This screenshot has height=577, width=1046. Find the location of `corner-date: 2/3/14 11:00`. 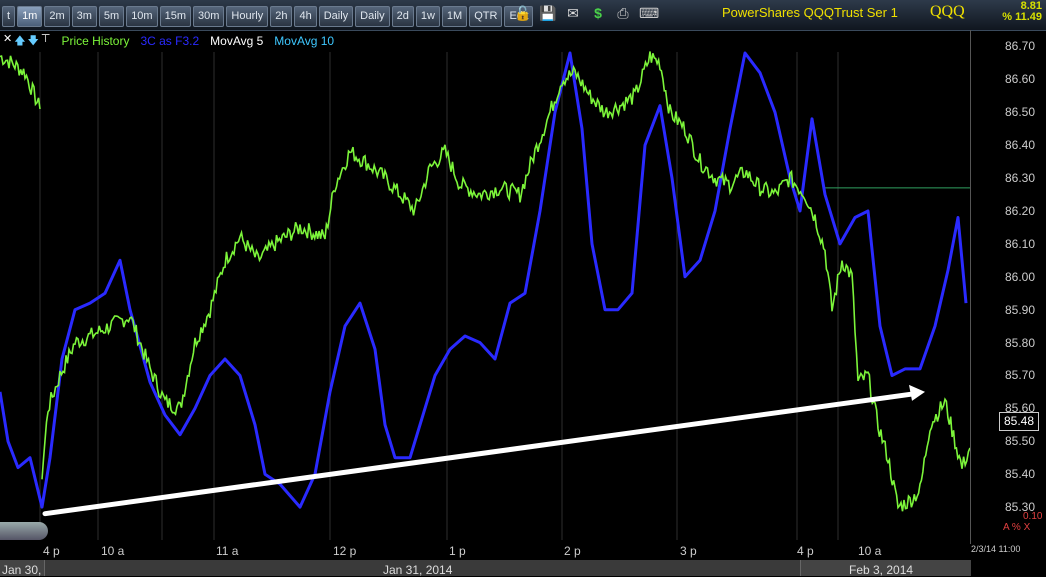

corner-date: 2/3/14 11:00 is located at coordinates (996, 549).